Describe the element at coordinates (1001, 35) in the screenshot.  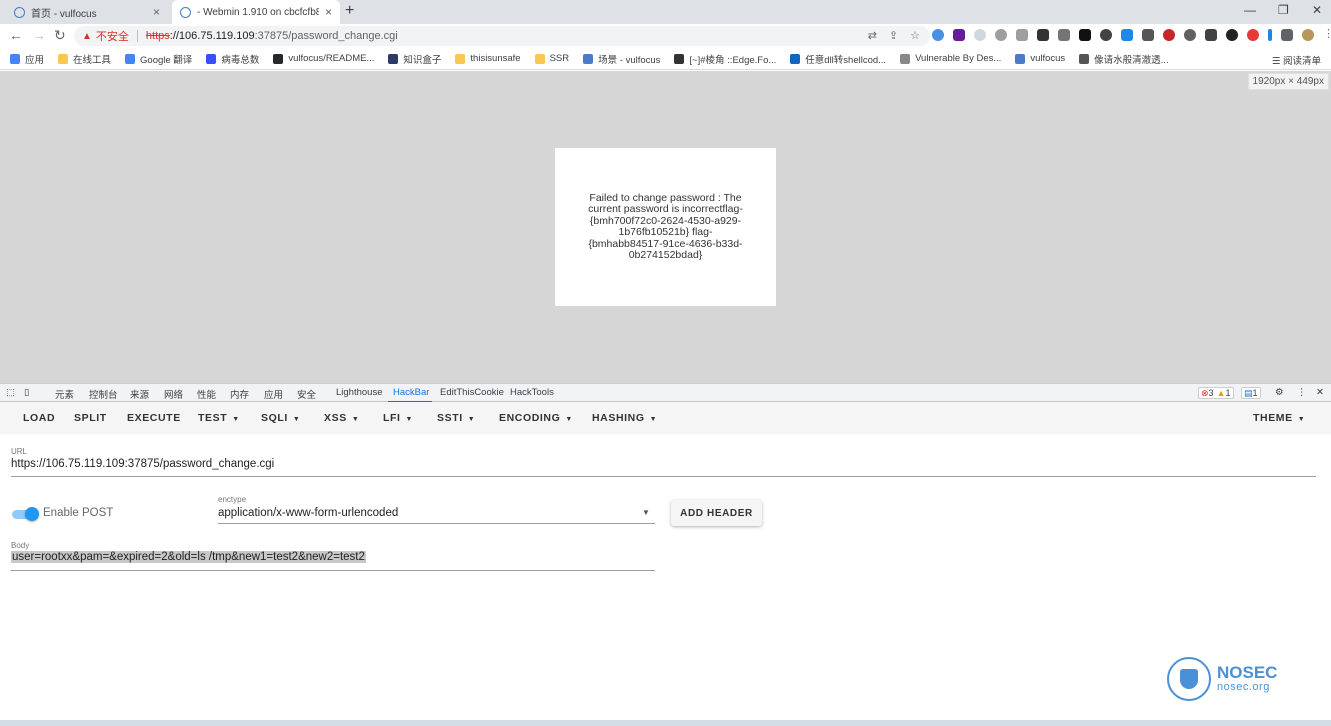
I see `extension-circle-icon` at that location.